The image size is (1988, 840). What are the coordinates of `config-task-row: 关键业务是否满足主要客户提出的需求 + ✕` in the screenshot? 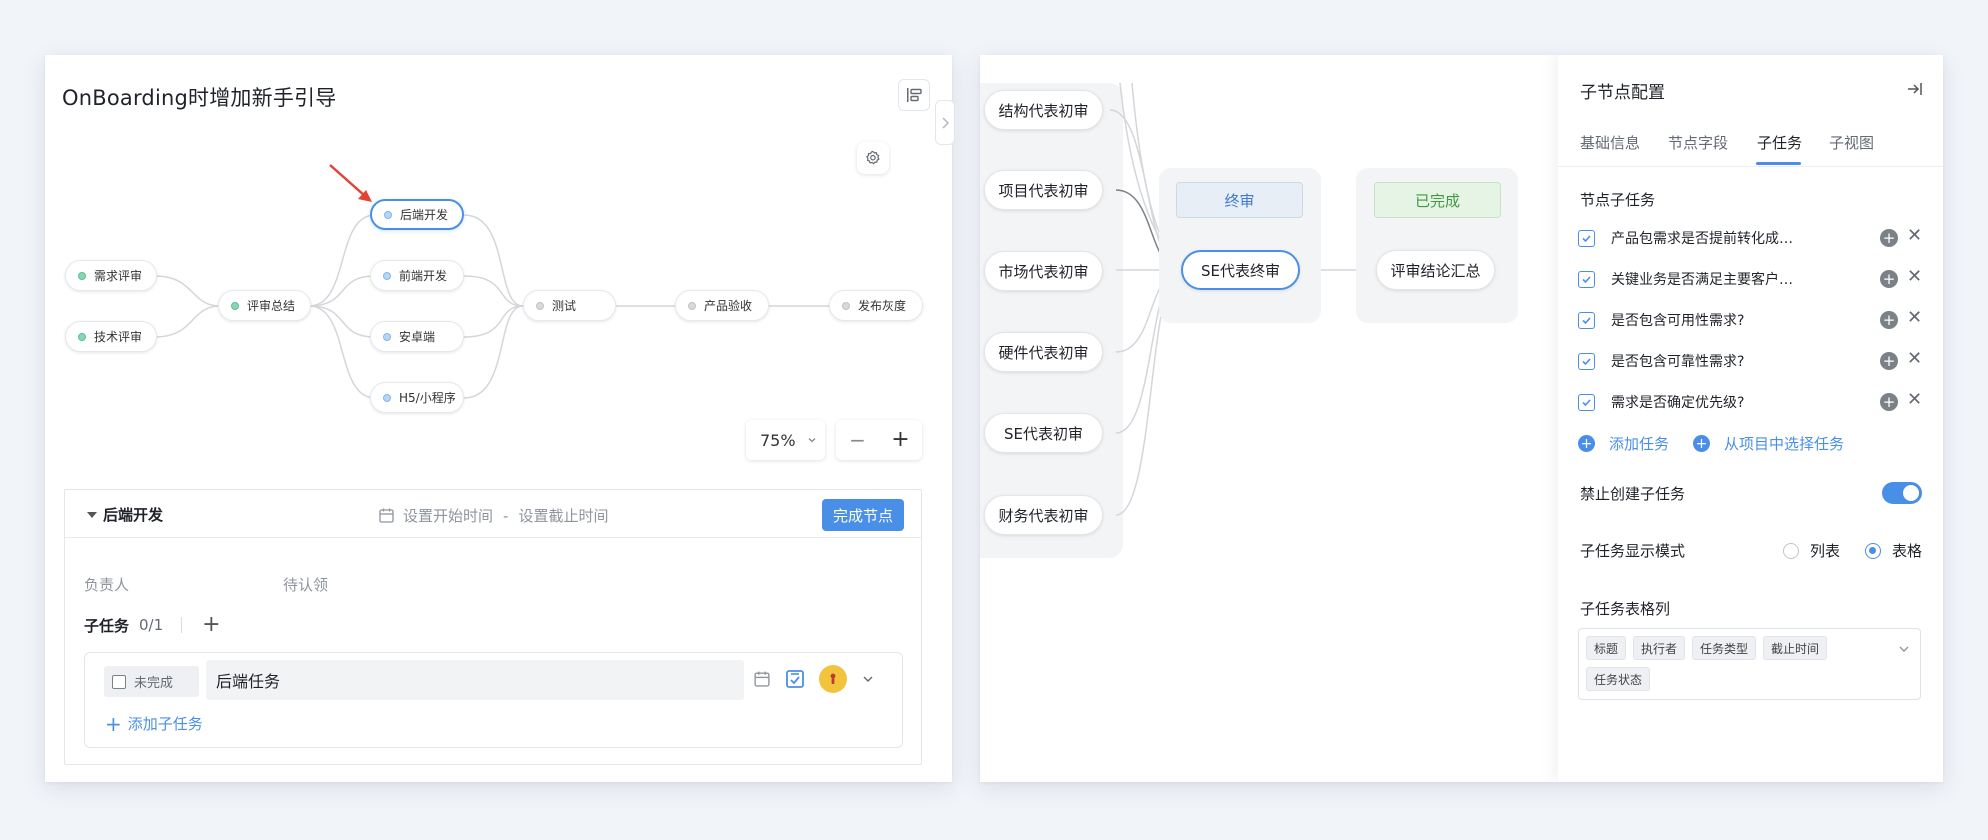 It's located at (1750, 279).